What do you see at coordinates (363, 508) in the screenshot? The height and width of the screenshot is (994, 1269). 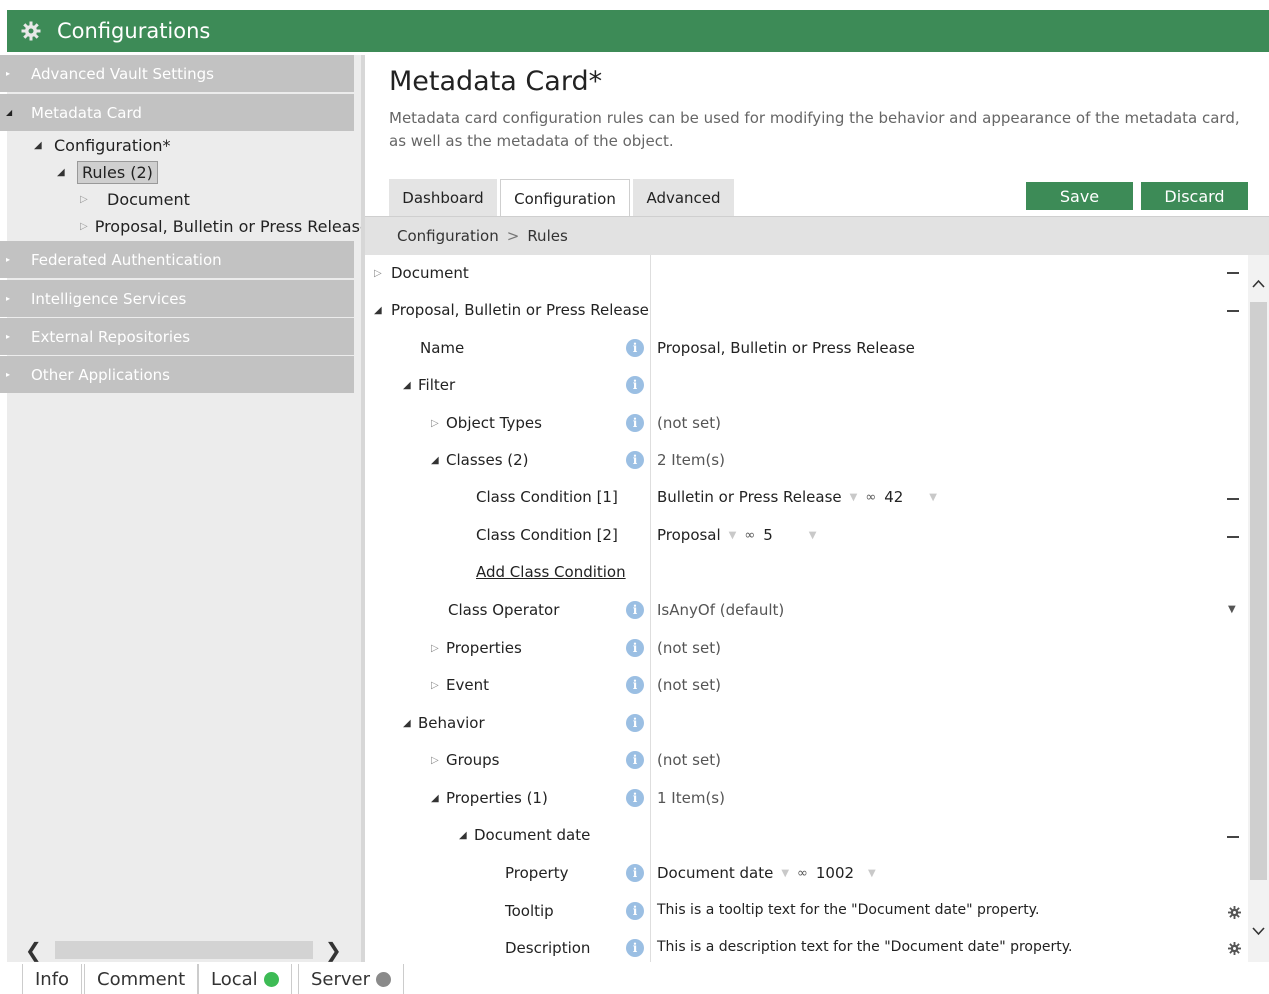 I see `panel-splitter` at bounding box center [363, 508].